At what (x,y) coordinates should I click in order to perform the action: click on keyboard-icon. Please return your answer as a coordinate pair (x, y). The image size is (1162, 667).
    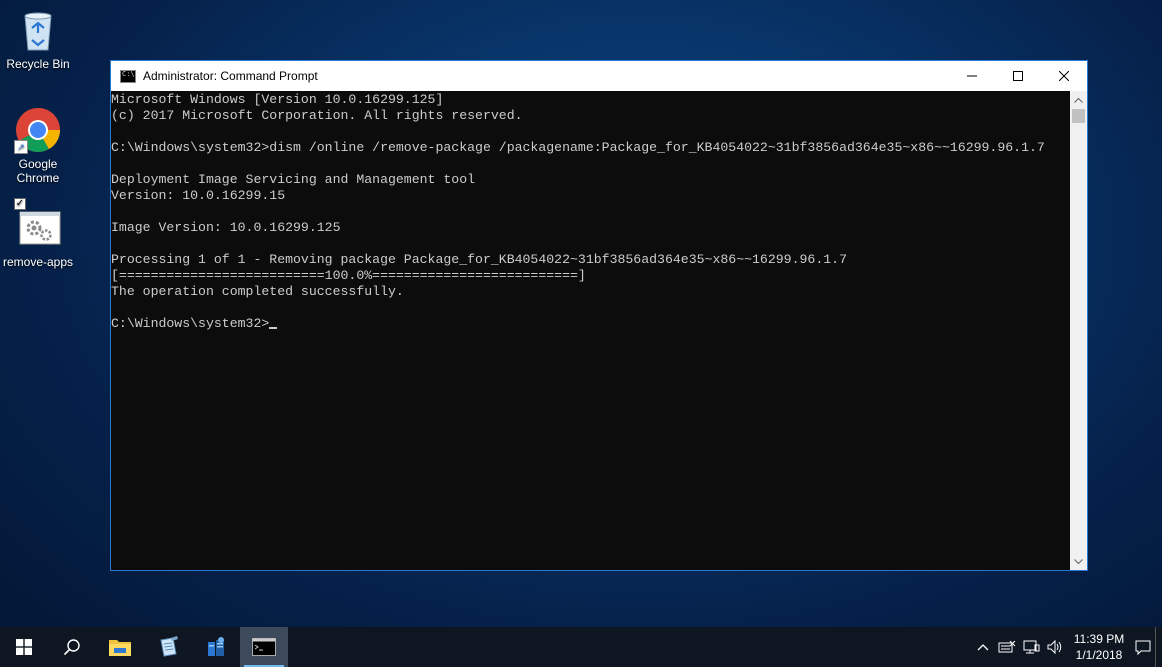
    Looking at the image, I should click on (1007, 646).